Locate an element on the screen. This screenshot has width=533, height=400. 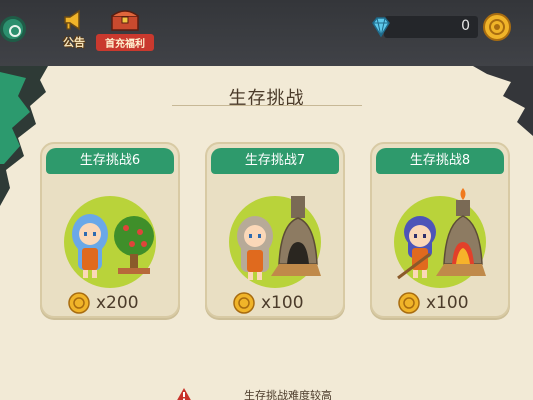
first-recharge-label: 首充福利 is located at coordinates (125, 42).